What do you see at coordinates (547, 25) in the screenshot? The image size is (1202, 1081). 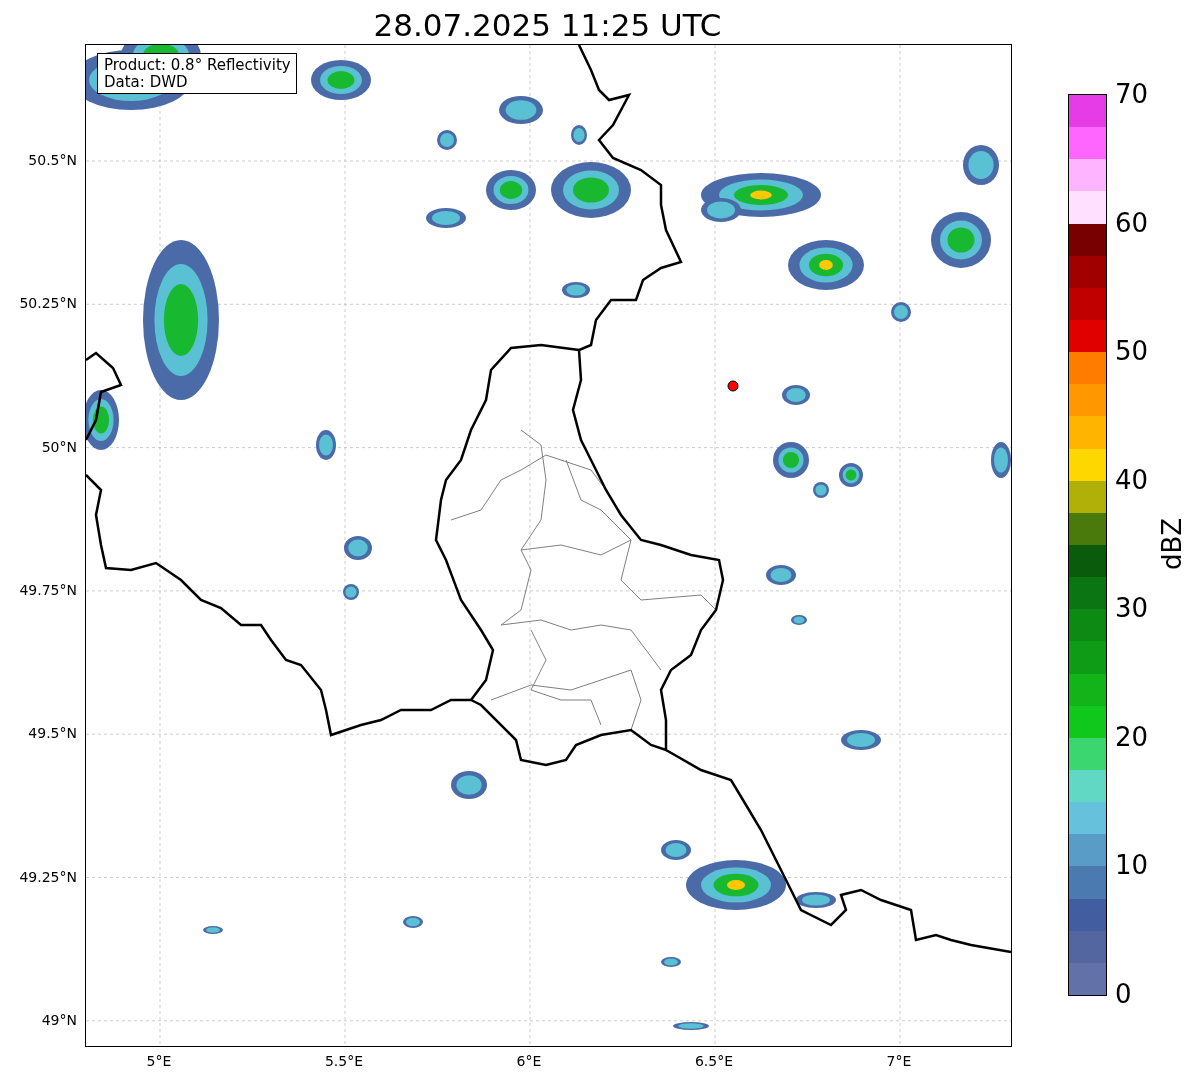 I see `chart-title: 28.07.2025 11:25 UTC` at bounding box center [547, 25].